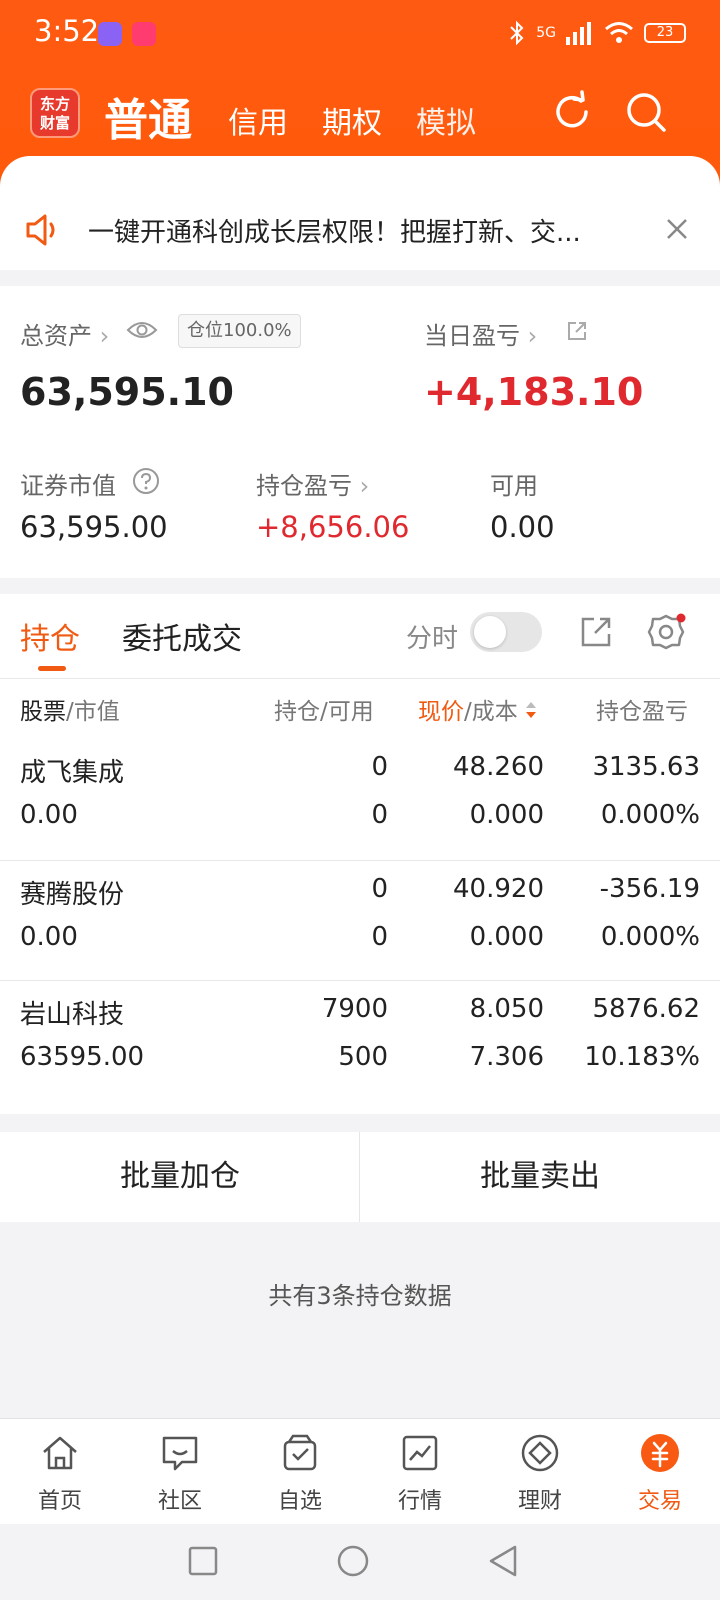 This screenshot has width=720, height=1600. I want to click on bluetooth-icon, so click(517, 33).